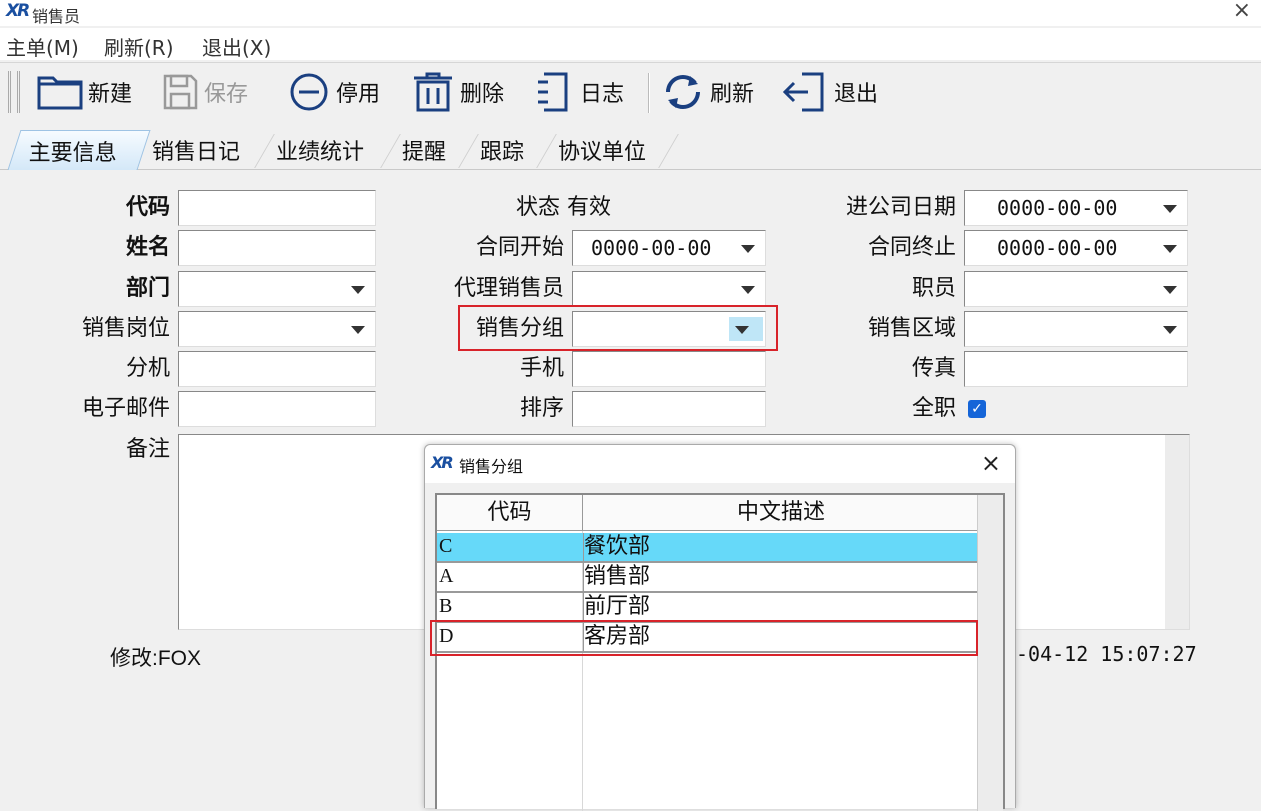 This screenshot has width=1261, height=811. What do you see at coordinates (1076, 369) in the screenshot?
I see `fax-input` at bounding box center [1076, 369].